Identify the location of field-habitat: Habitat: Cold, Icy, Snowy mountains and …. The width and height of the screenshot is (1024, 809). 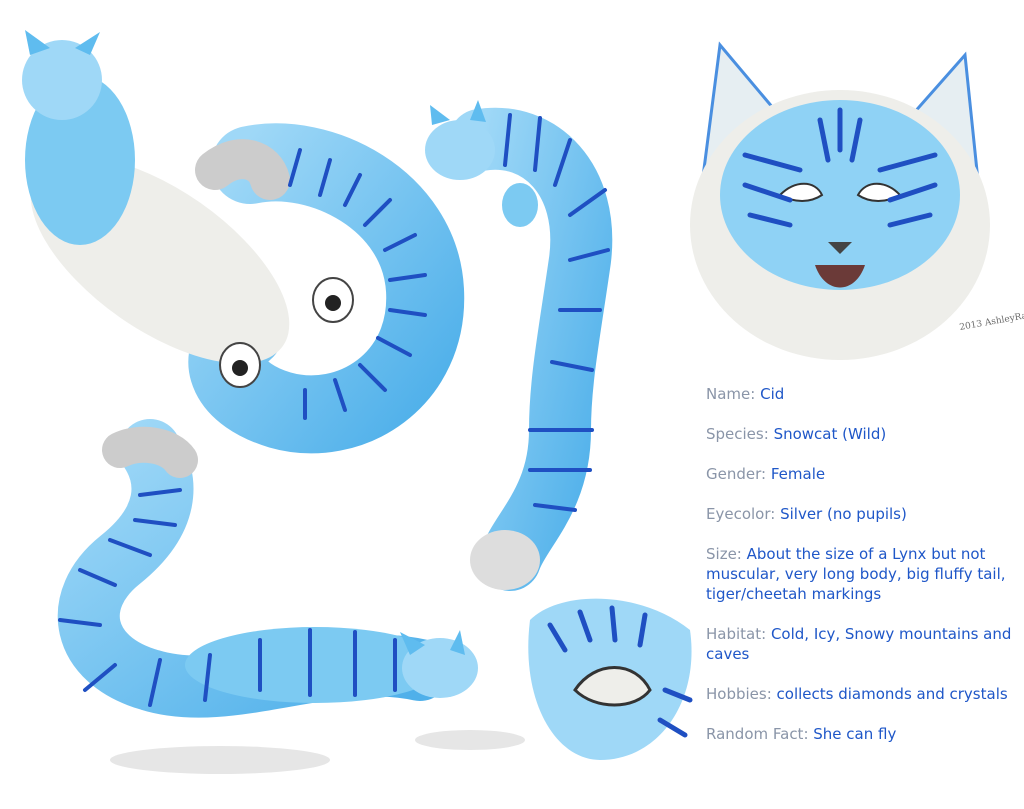
(862, 644).